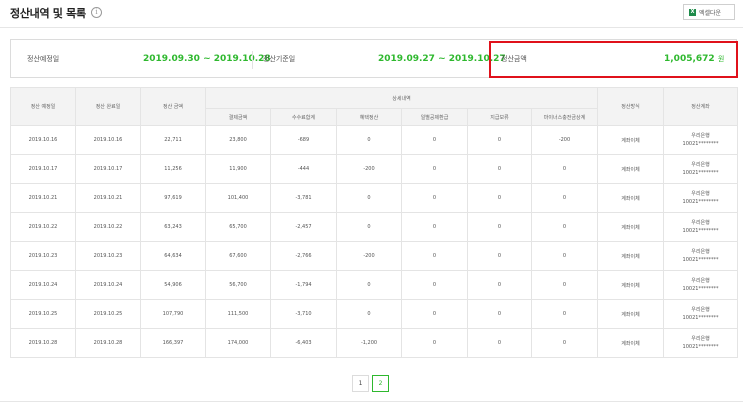  Describe the element at coordinates (564, 140) in the screenshot. I see `cell-minus-charge-offset: -200` at that location.